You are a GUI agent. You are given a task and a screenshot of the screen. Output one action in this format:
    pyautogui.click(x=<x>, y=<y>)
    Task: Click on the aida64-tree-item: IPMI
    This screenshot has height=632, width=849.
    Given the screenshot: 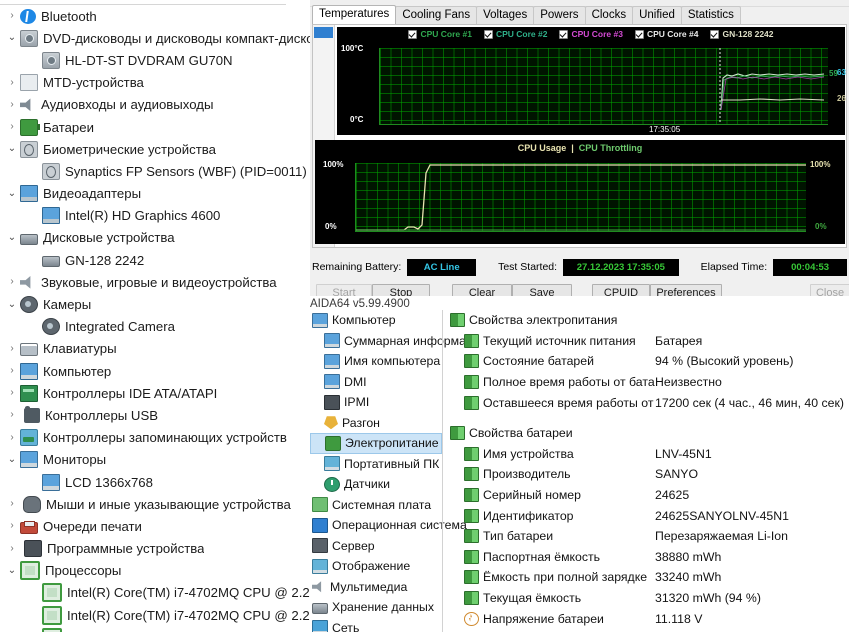 What is the action you would take?
    pyautogui.click(x=376, y=402)
    